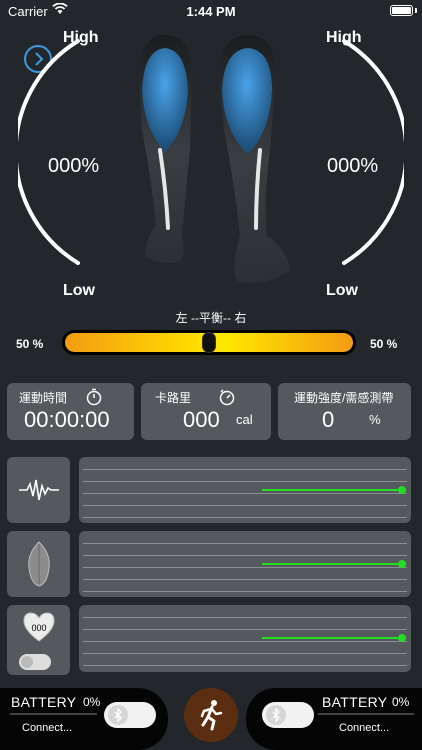 This screenshot has height=750, width=422. What do you see at coordinates (401, 702) in the screenshot?
I see `right-battery-pct: 0%` at bounding box center [401, 702].